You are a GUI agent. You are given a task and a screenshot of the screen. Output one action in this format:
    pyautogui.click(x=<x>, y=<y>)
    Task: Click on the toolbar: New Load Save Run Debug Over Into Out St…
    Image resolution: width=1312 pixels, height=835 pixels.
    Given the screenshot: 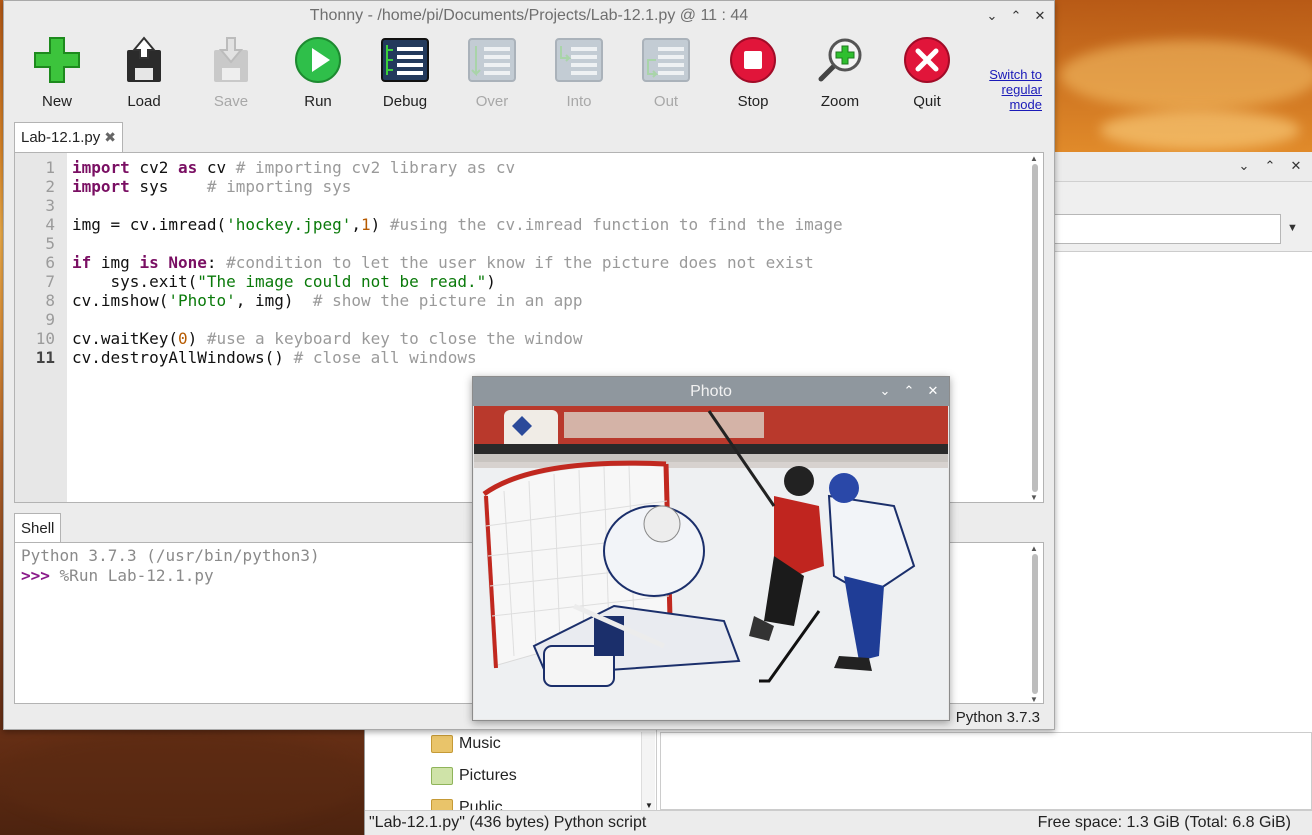 What is the action you would take?
    pyautogui.click(x=529, y=73)
    